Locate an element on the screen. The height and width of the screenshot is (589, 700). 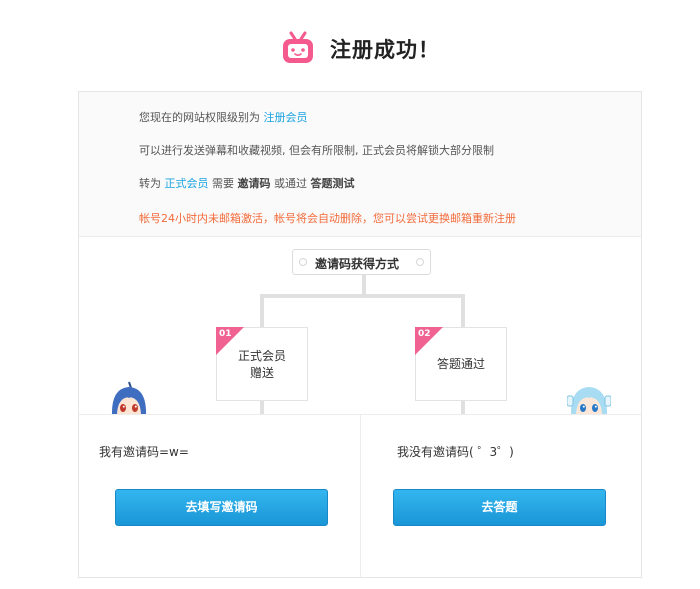
take-quiz-button: 去答题 is located at coordinates (499, 507).